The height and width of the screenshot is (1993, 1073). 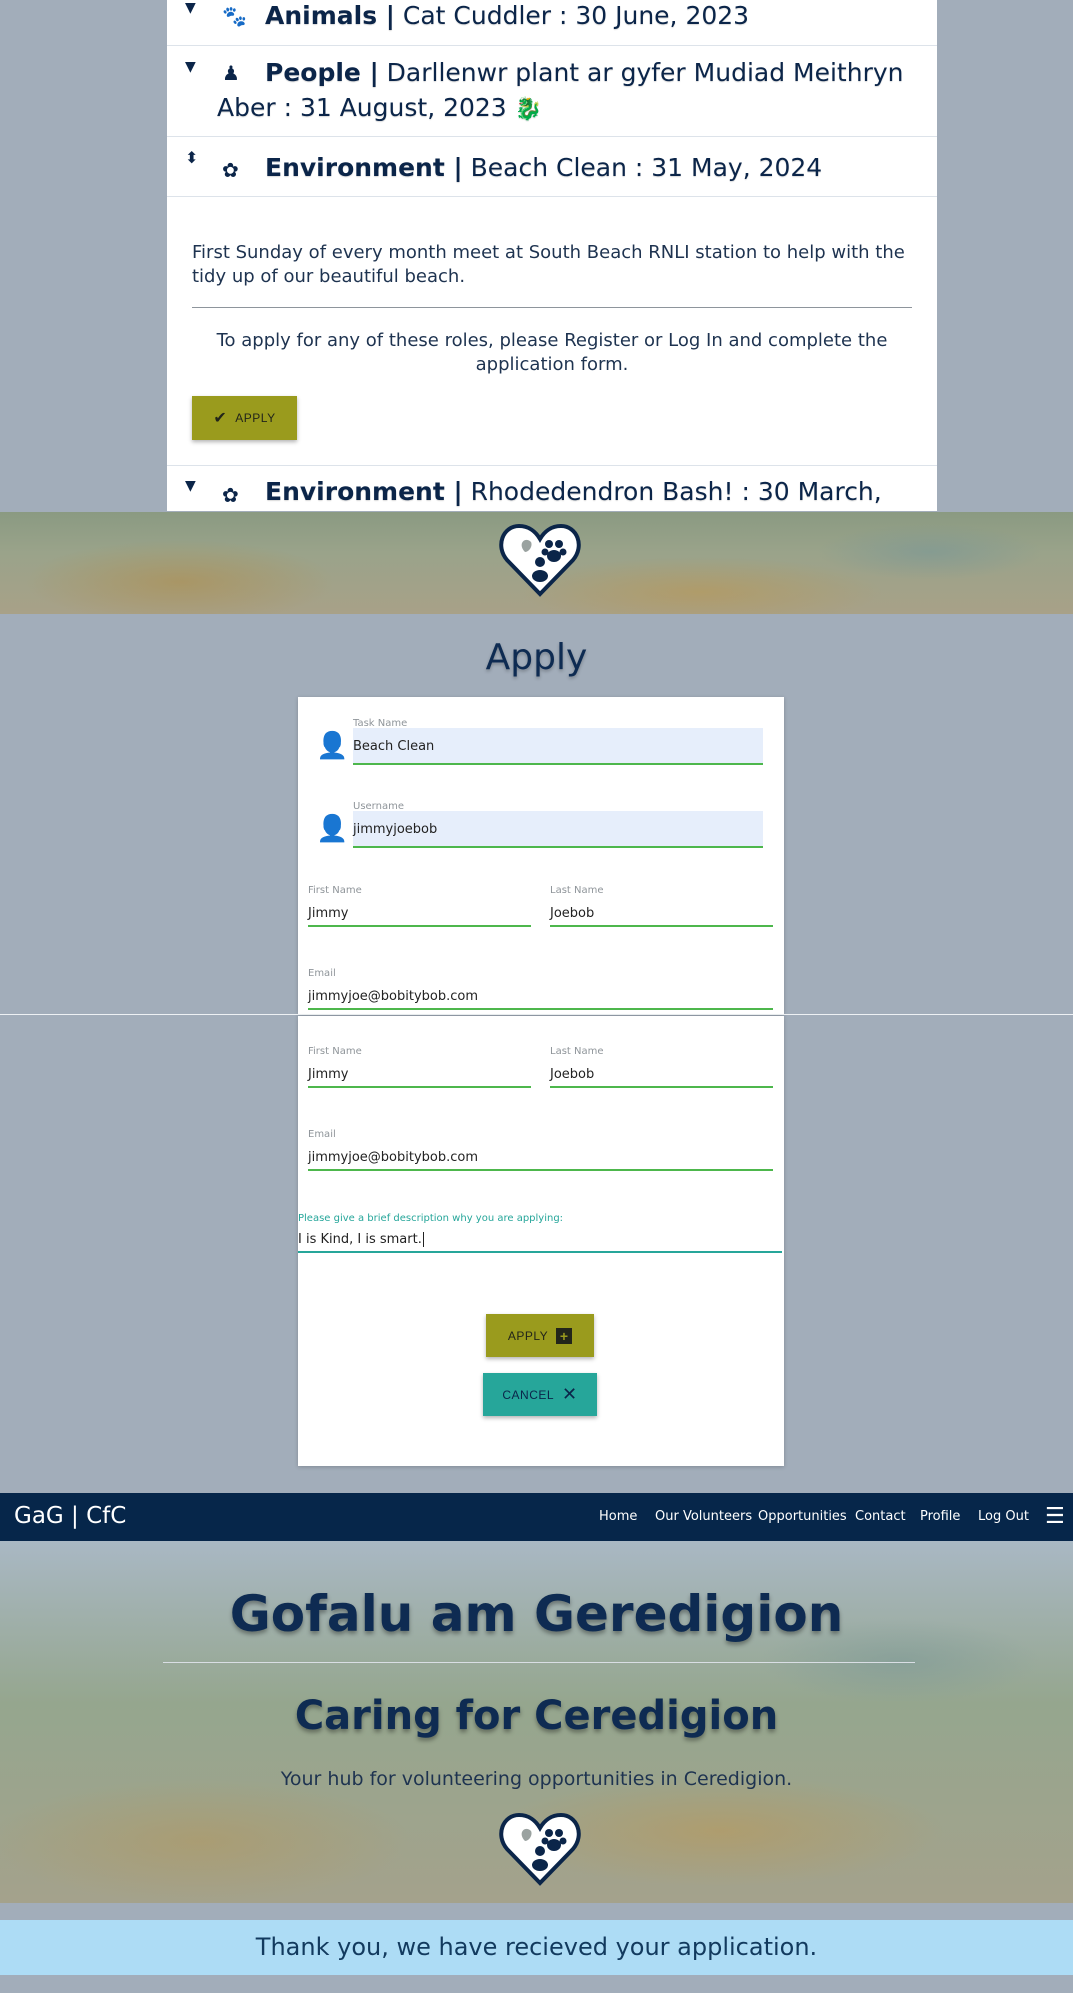 What do you see at coordinates (536, 657) in the screenshot?
I see `apply-heading: Apply` at bounding box center [536, 657].